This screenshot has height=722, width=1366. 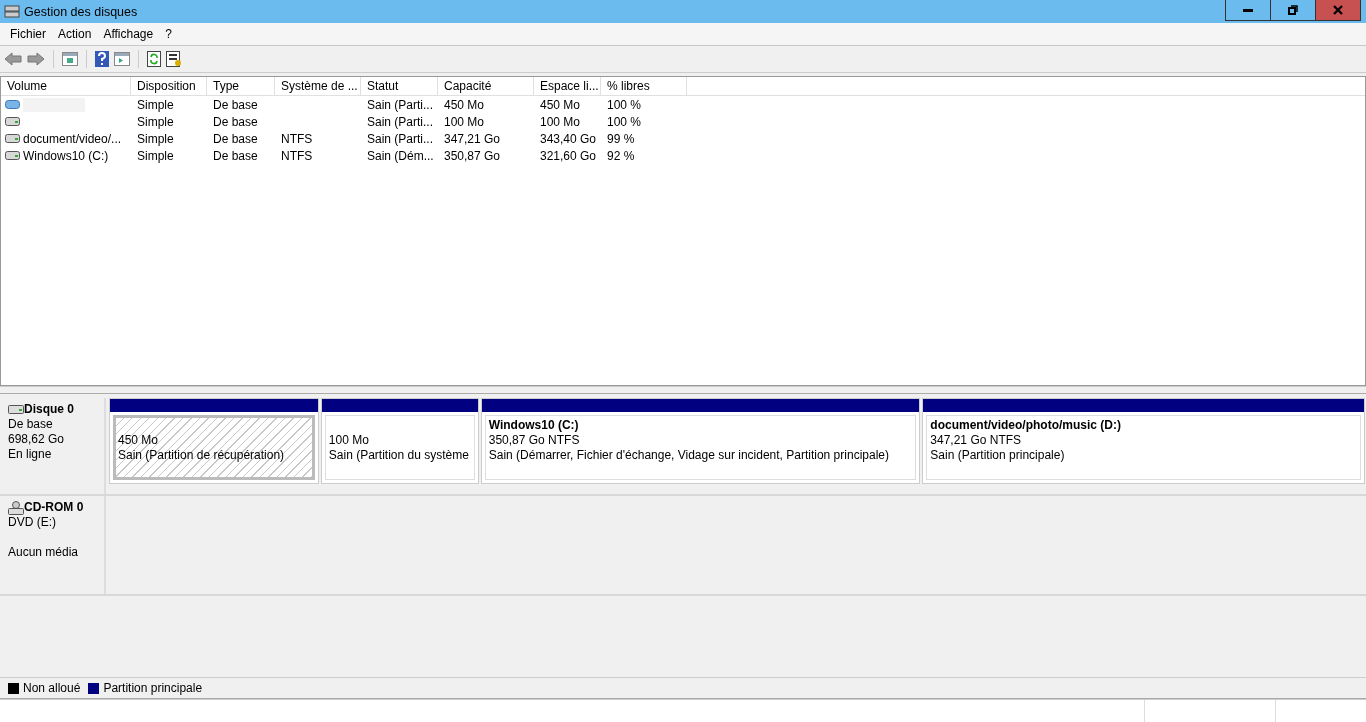 What do you see at coordinates (241, 86) in the screenshot?
I see `column-header: Type` at bounding box center [241, 86].